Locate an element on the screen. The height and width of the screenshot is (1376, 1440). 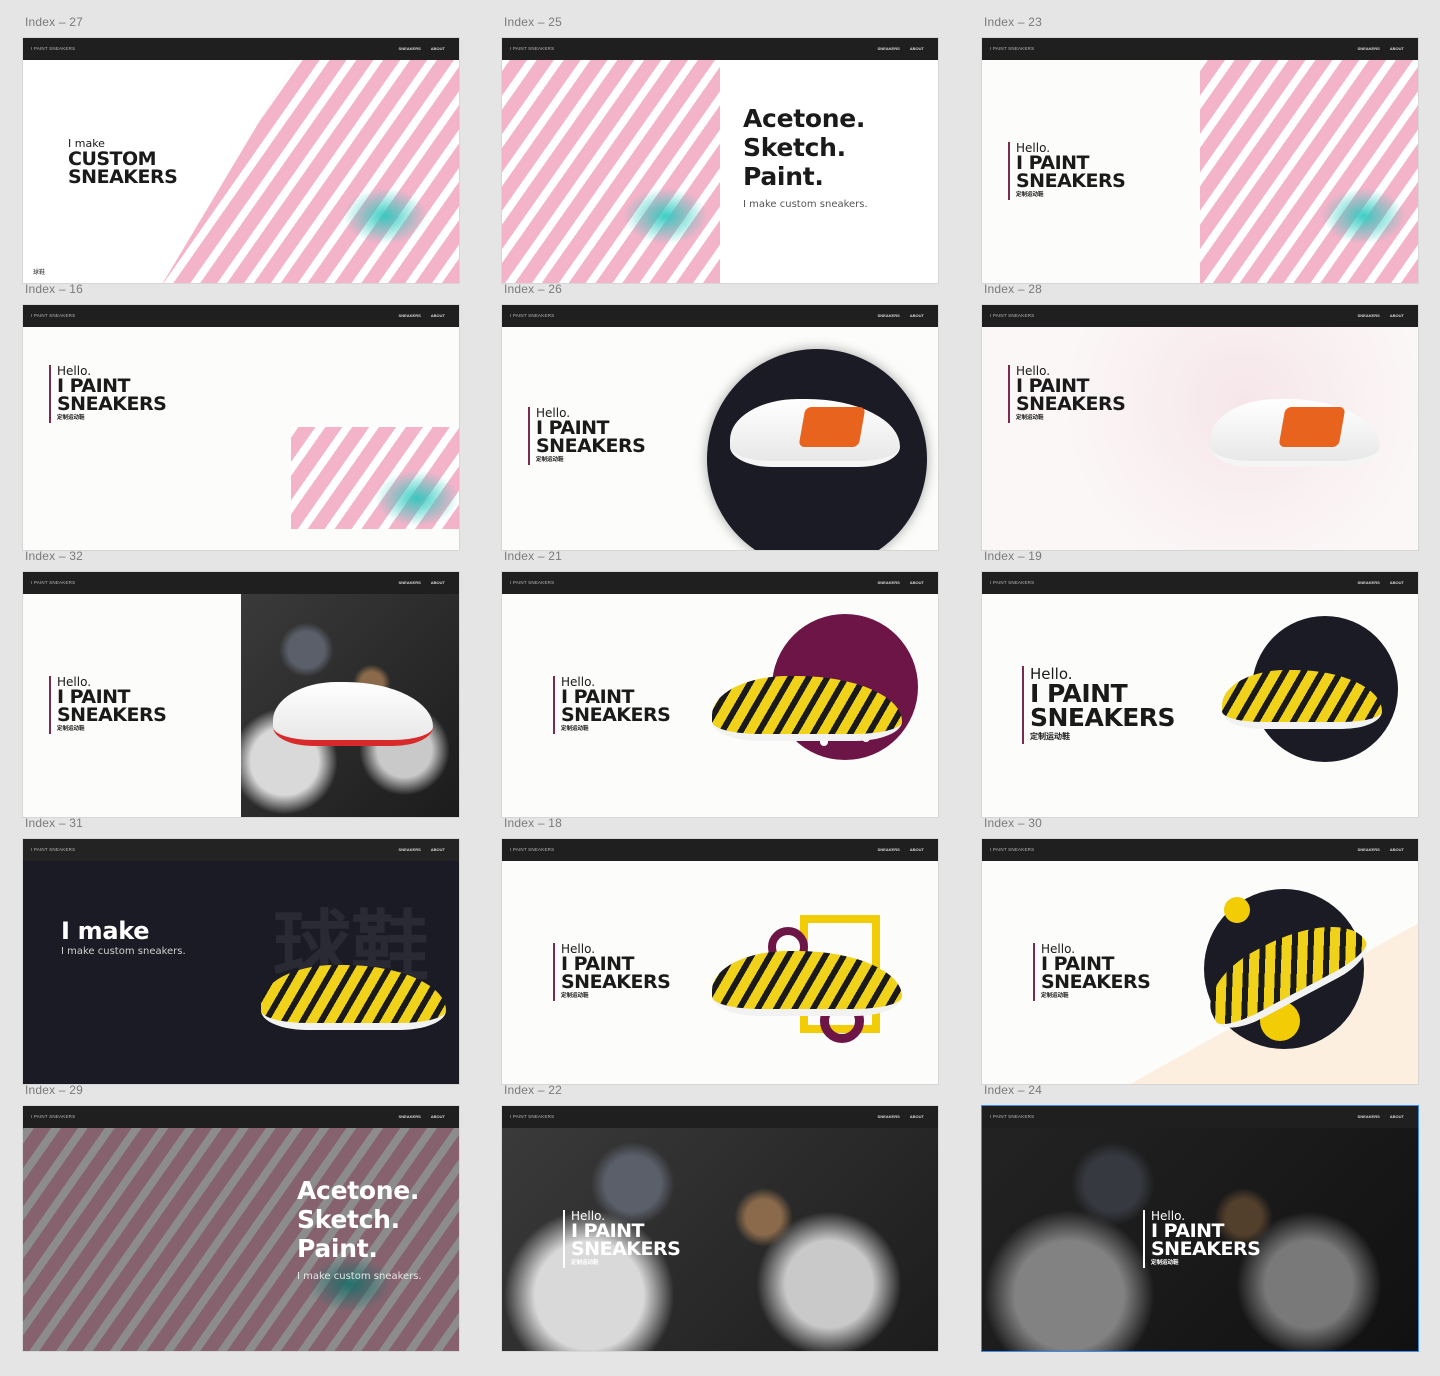
artboard-label: Index – 27 is located at coordinates (54, 22).